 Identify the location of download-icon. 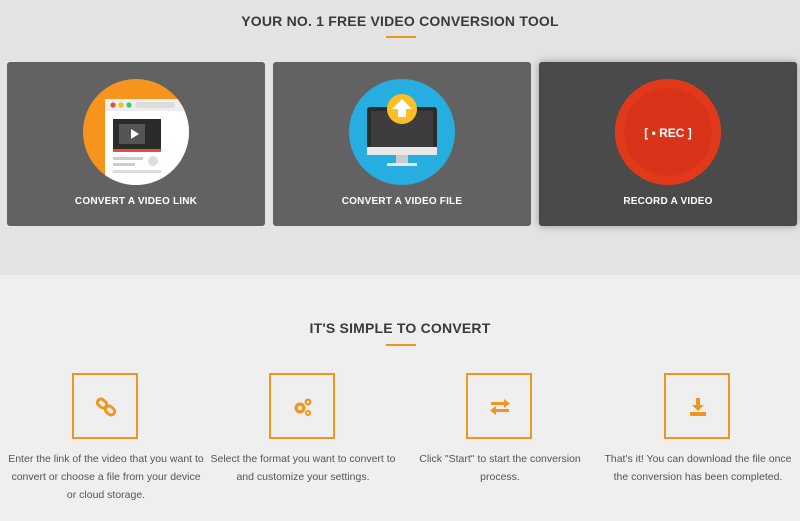
(698, 407).